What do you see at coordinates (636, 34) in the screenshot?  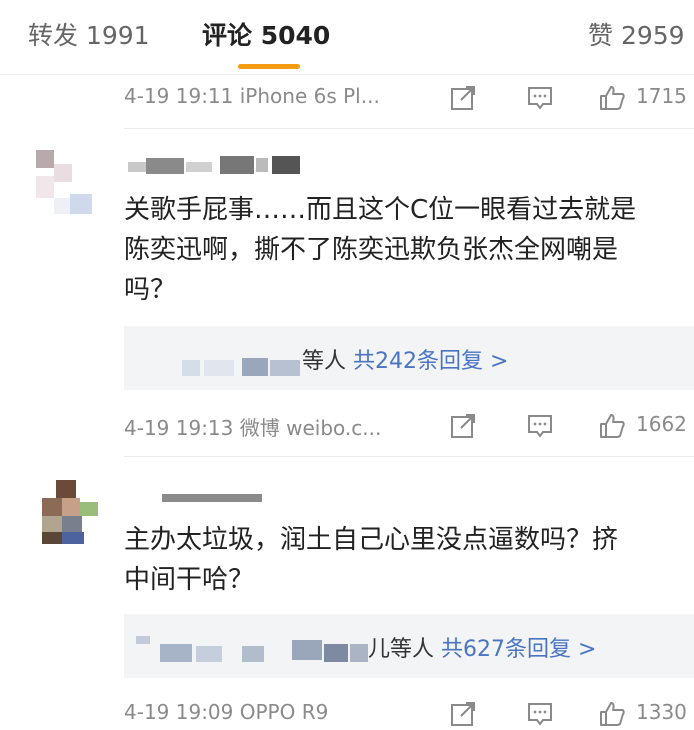 I see `tab-likes: 赞 2959` at bounding box center [636, 34].